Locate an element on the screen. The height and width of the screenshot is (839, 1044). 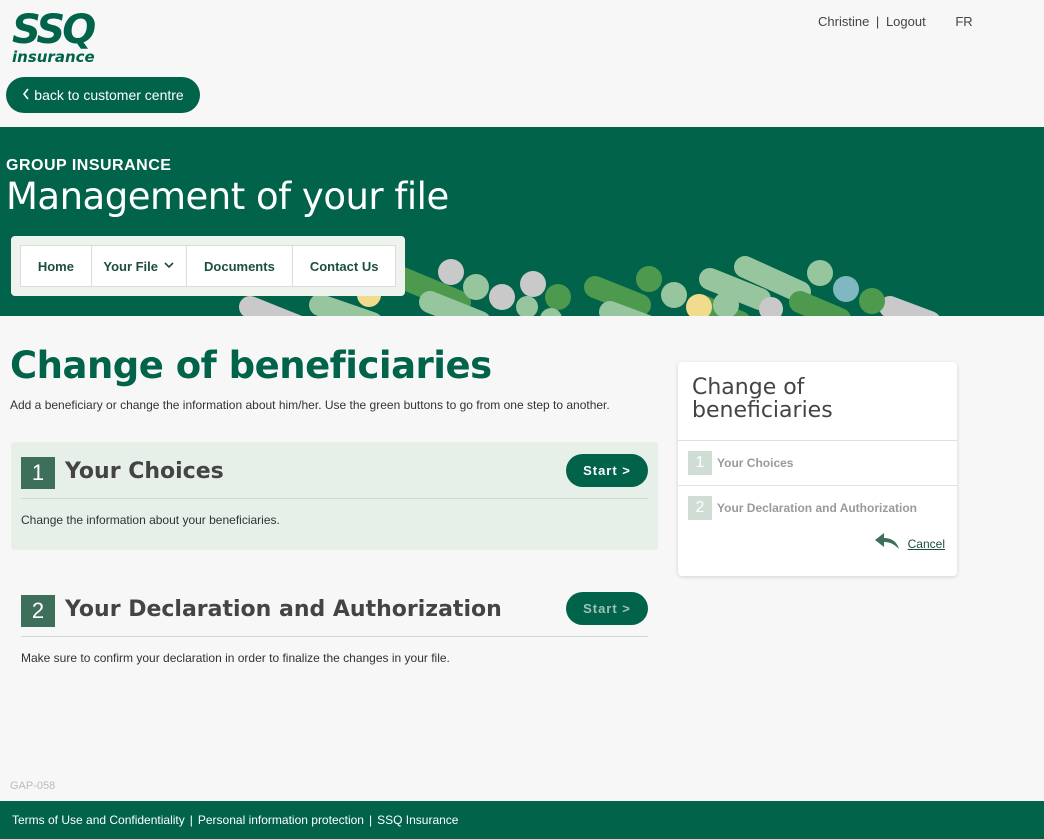
logout-link: Logout is located at coordinates (906, 21).